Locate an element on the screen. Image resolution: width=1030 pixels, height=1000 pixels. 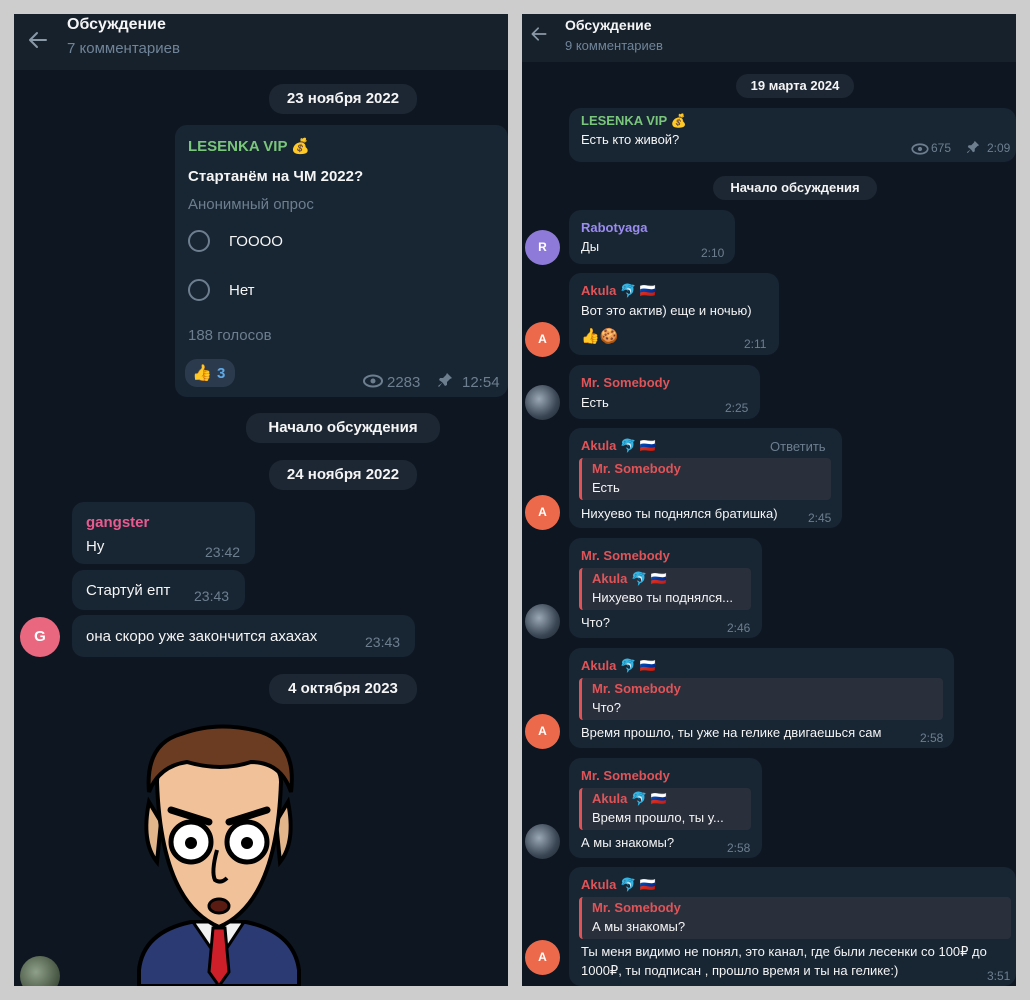
date-separator: 24 ноября 2022 is located at coordinates (343, 475).